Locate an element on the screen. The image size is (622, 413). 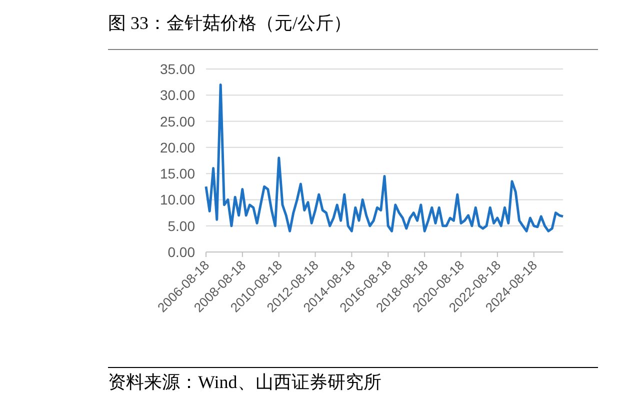
figure-title: 图 33：金针菇价格（元/公斤） is located at coordinates (230, 23).